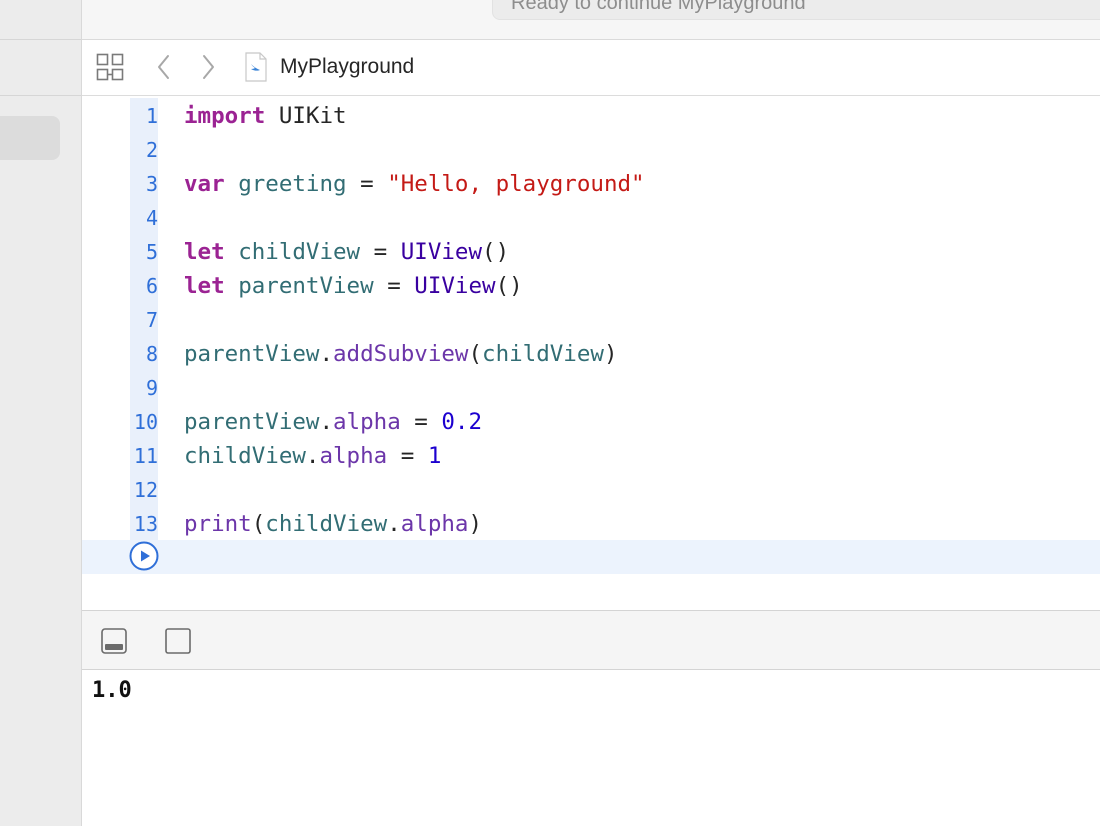 The width and height of the screenshot is (1100, 826). Describe the element at coordinates (218, 524) in the screenshot. I see `code-function: print` at that location.